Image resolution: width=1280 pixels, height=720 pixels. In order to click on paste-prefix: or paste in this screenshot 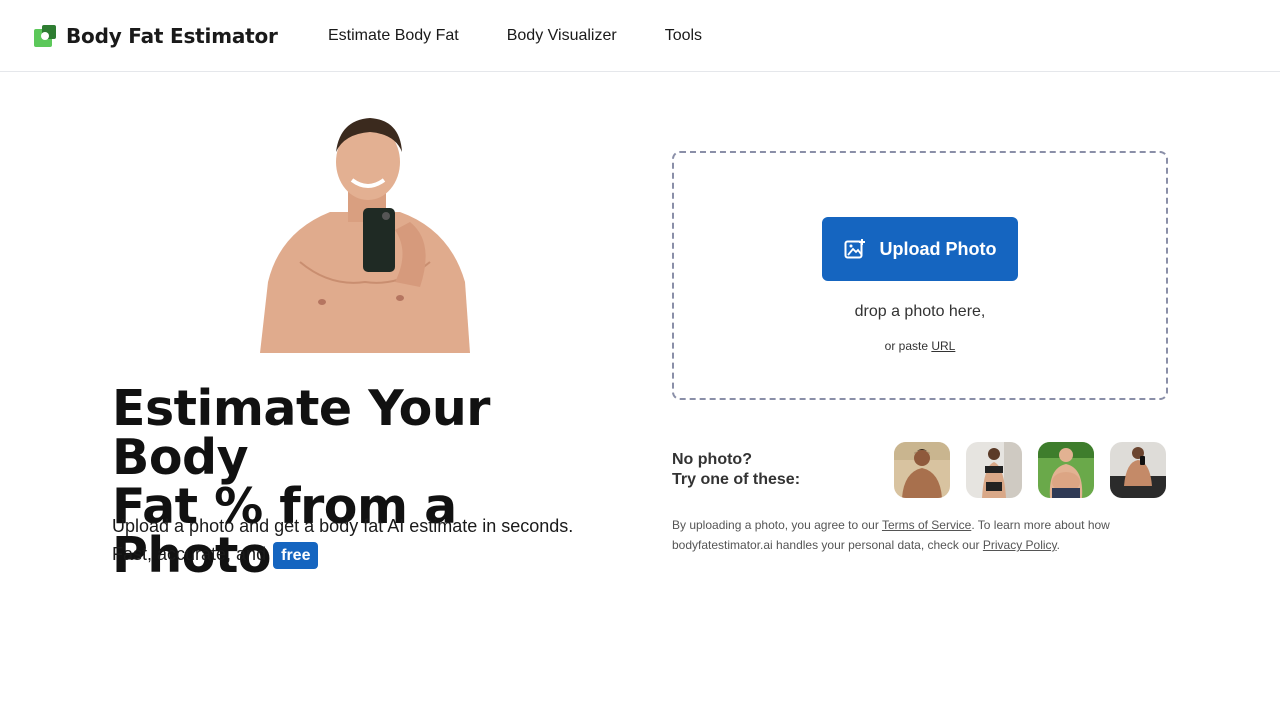, I will do `click(906, 346)`.